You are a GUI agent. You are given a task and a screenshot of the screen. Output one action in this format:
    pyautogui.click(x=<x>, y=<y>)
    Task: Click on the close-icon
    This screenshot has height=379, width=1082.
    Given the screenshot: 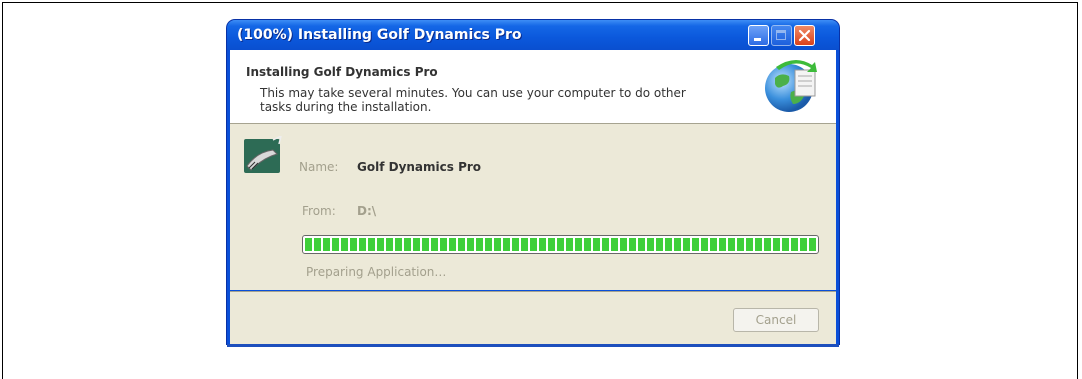 What is the action you would take?
    pyautogui.click(x=804, y=35)
    